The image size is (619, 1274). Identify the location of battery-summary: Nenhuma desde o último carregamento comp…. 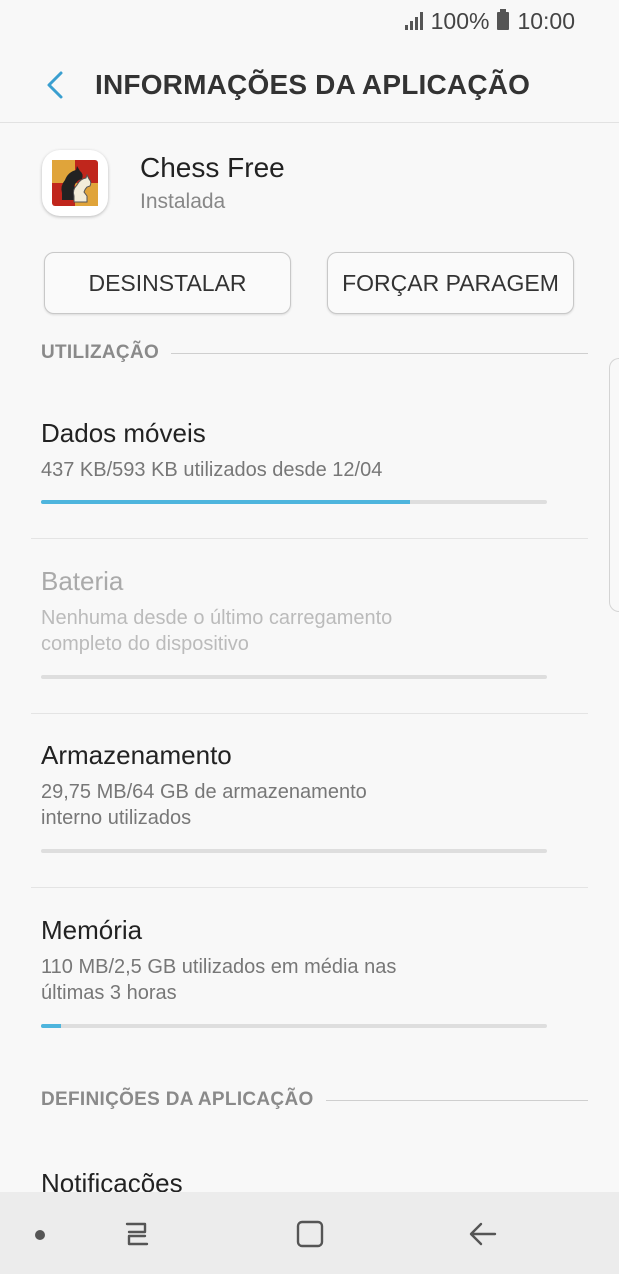
(294, 631).